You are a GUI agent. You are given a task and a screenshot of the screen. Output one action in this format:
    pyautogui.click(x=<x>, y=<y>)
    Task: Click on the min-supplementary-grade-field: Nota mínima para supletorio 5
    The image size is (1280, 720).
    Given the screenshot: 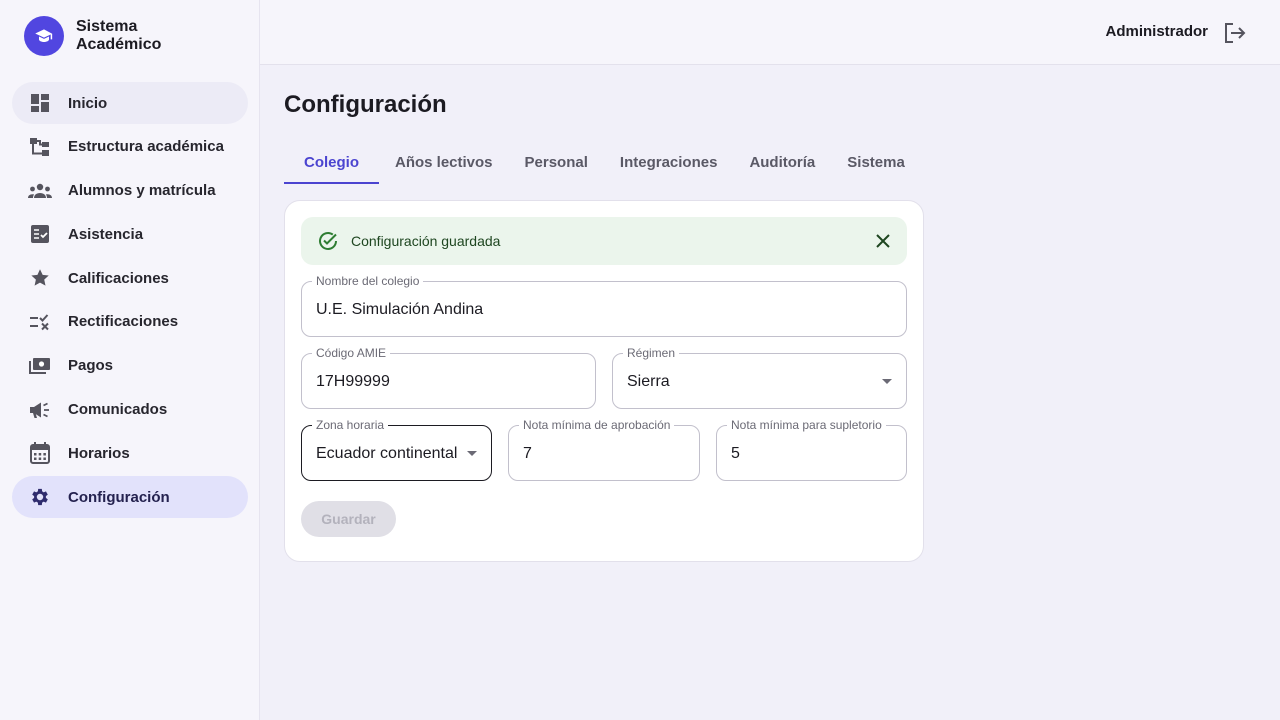 What is the action you would take?
    pyautogui.click(x=811, y=449)
    